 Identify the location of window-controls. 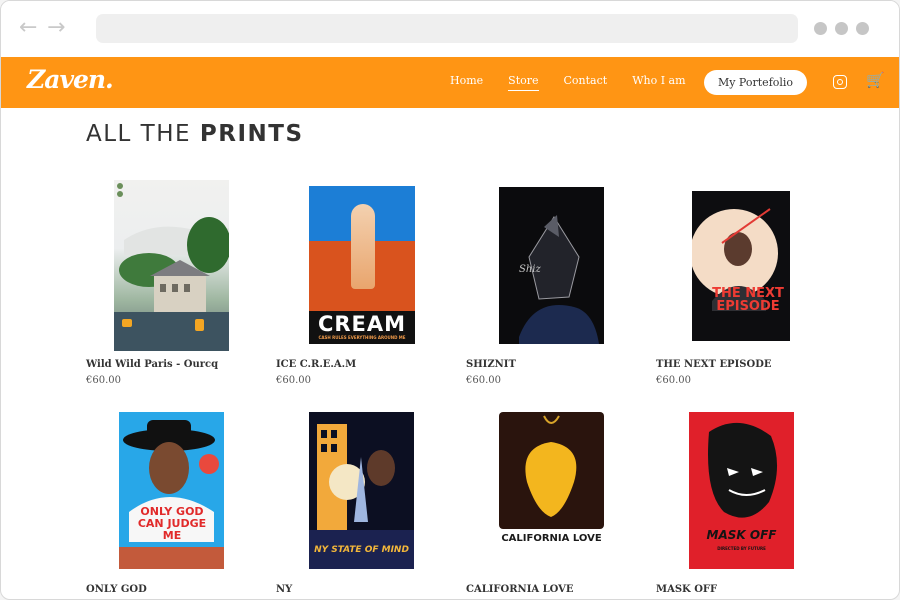
(841, 28).